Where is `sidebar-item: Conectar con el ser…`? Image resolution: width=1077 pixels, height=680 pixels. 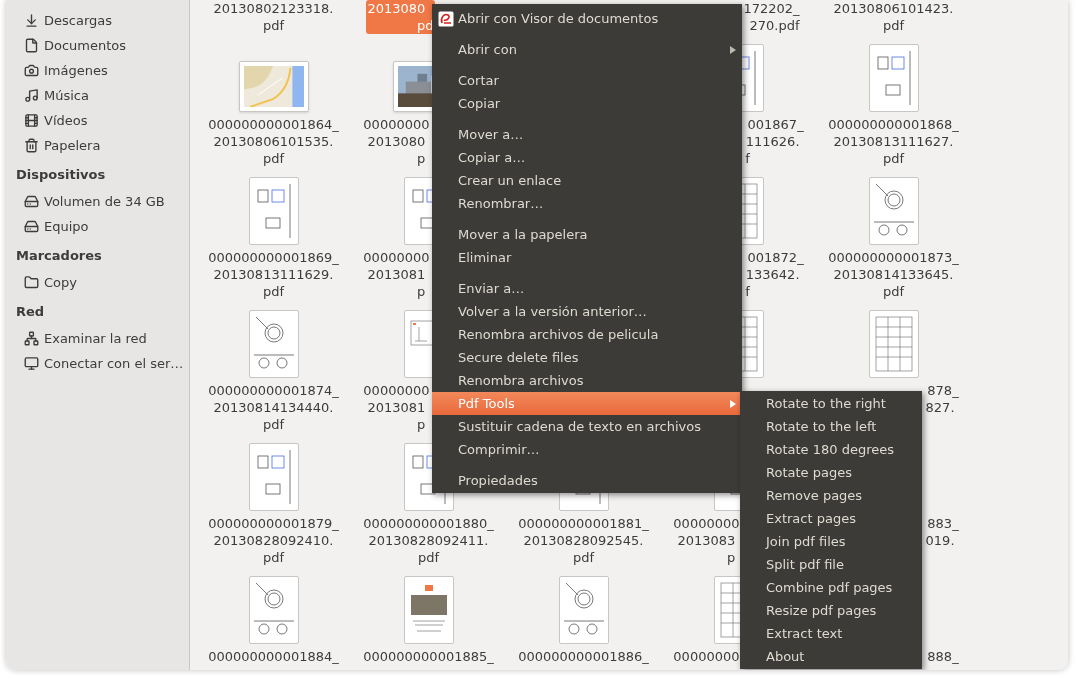
sidebar-item: Conectar con el ser… is located at coordinates (97, 363).